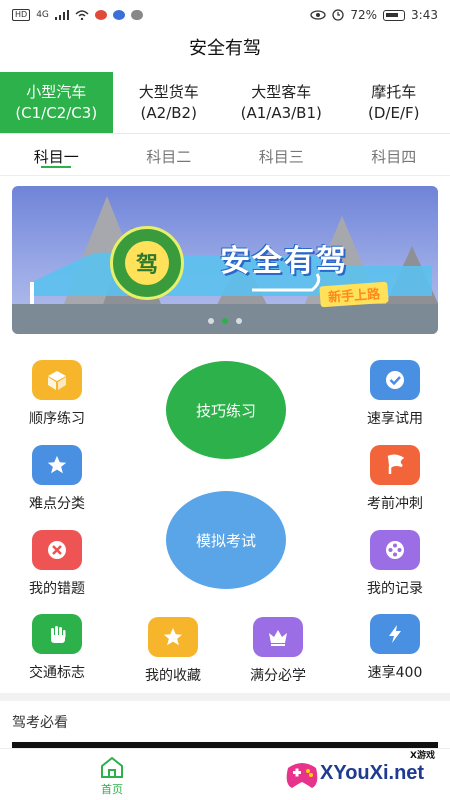 Image resolution: width=450 pixels, height=800 pixels. What do you see at coordinates (284, 261) in the screenshot?
I see `banner-title: 安全有驾` at bounding box center [284, 261].